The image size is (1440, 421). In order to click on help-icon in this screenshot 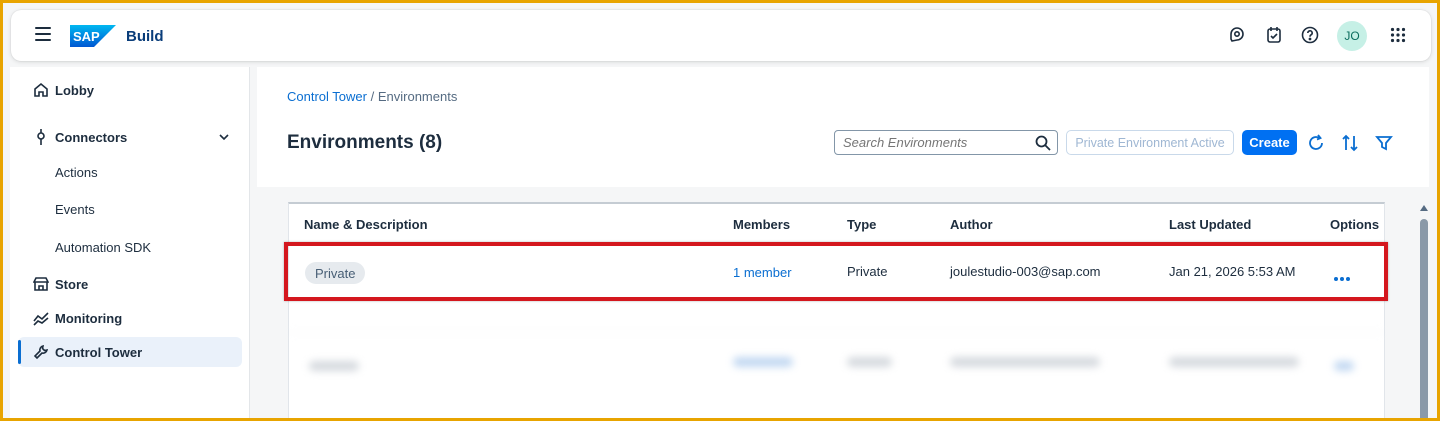, I will do `click(1310, 35)`.